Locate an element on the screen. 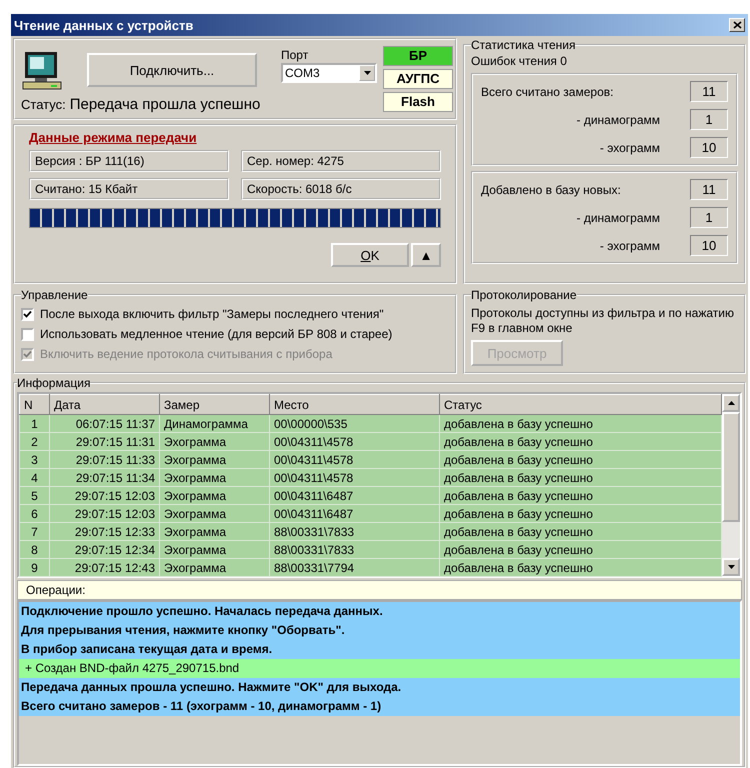  device-indicator: АУГПС is located at coordinates (418, 79).